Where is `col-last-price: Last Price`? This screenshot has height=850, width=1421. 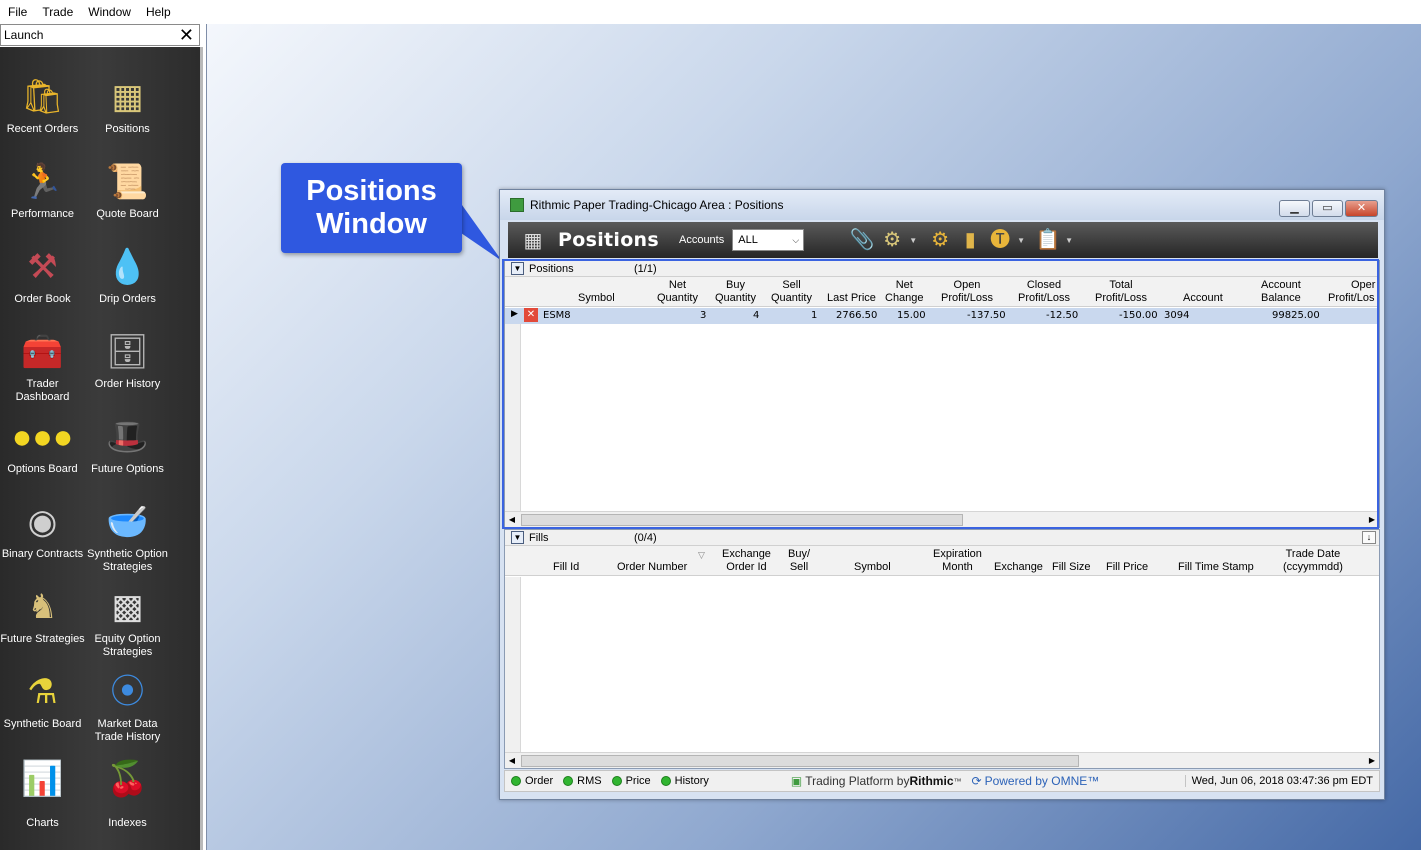 col-last-price: Last Price is located at coordinates (851, 298).